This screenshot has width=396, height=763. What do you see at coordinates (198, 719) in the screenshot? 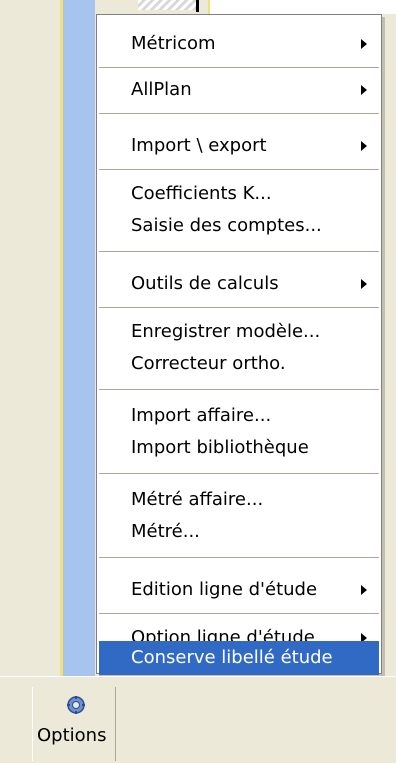
I see `bottom-toolbar: Options` at bounding box center [198, 719].